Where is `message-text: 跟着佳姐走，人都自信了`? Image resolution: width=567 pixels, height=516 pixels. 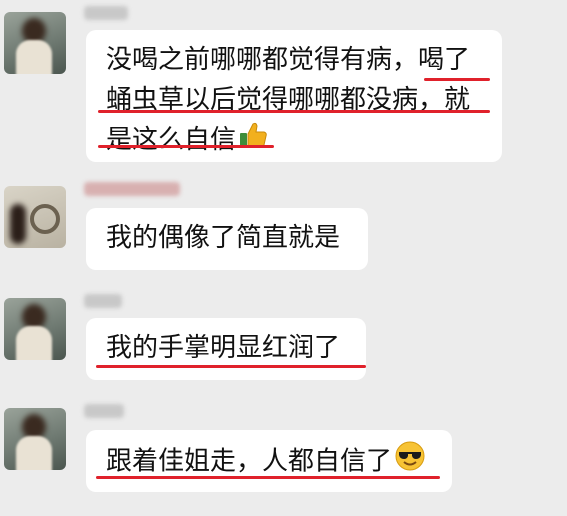 message-text: 跟着佳姐走，人都自信了 is located at coordinates (249, 461).